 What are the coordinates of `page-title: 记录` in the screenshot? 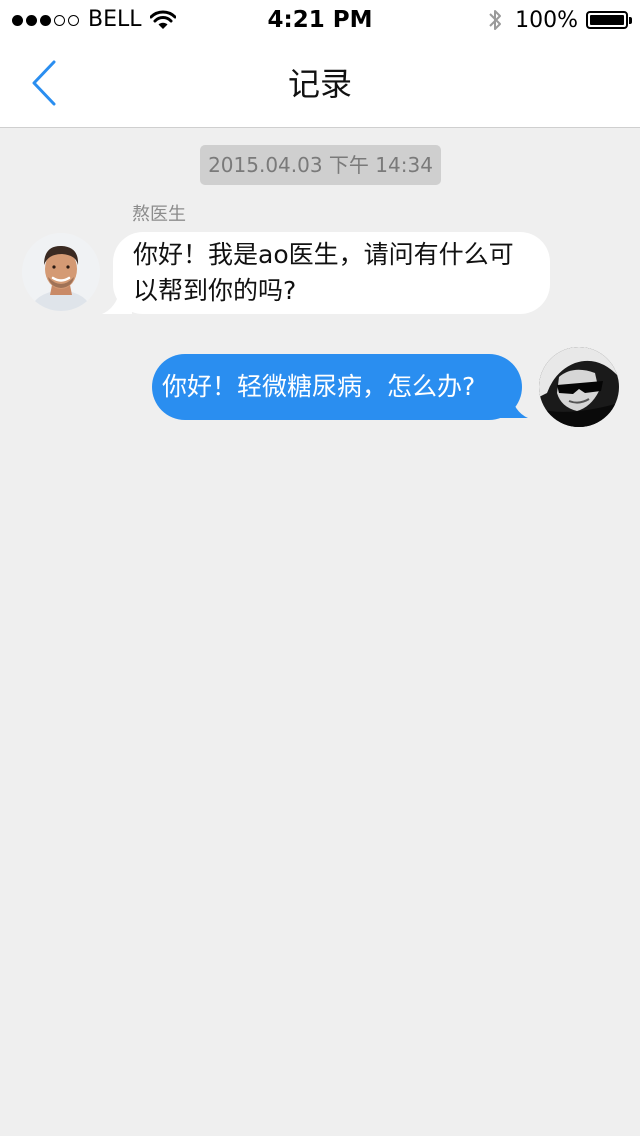 It's located at (319, 84).